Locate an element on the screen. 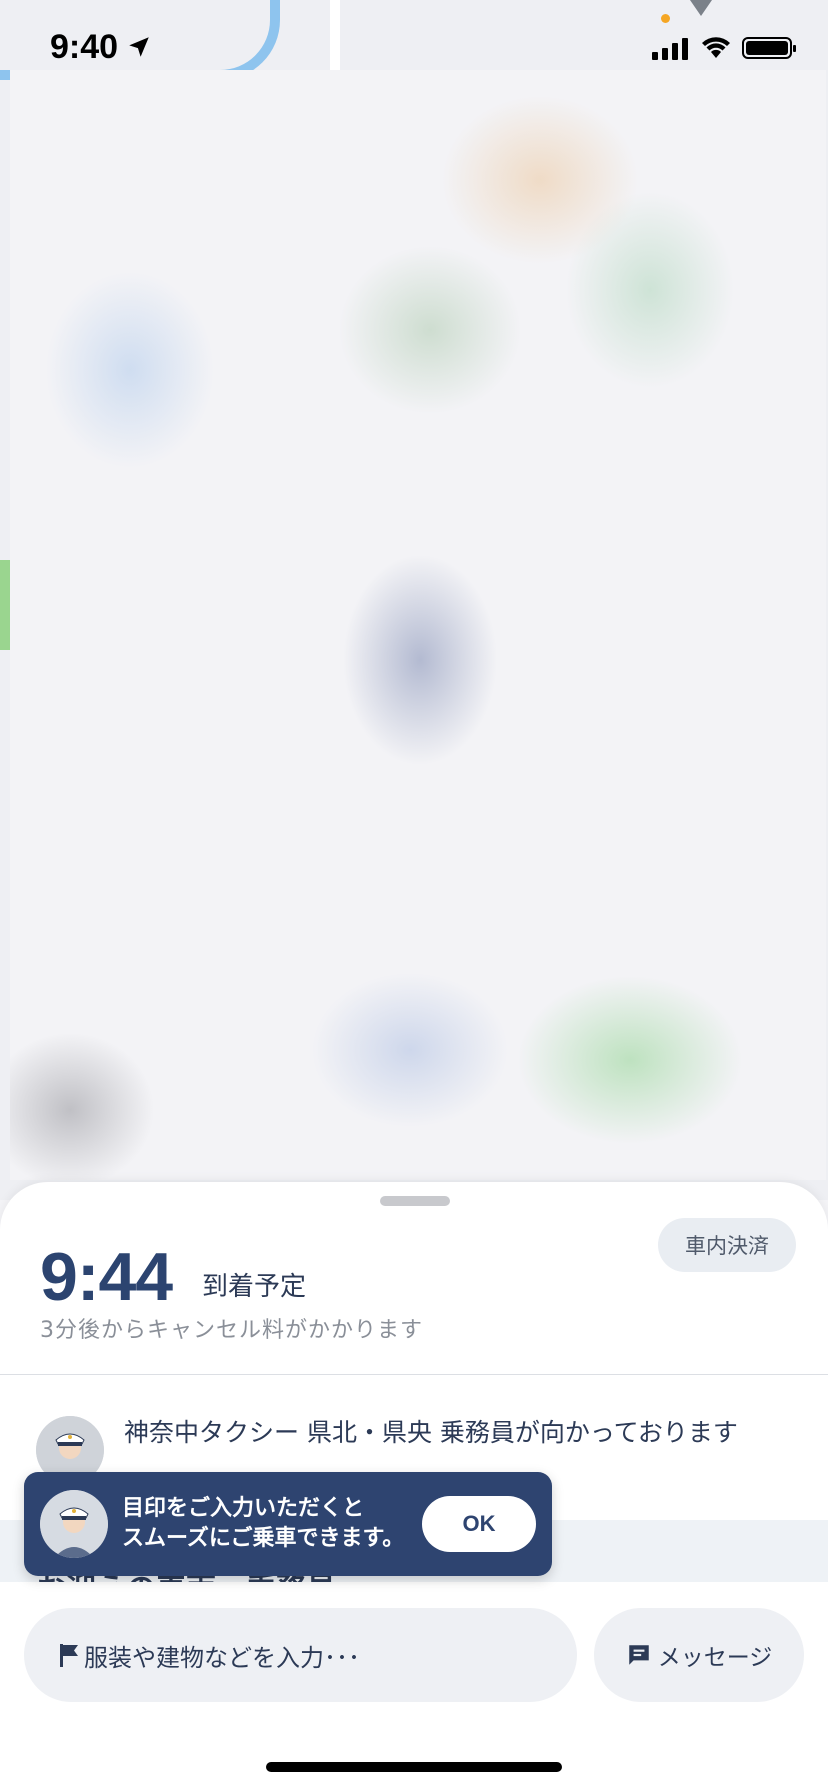 This screenshot has height=1792, width=828. message-button: メッセージ is located at coordinates (699, 1655).